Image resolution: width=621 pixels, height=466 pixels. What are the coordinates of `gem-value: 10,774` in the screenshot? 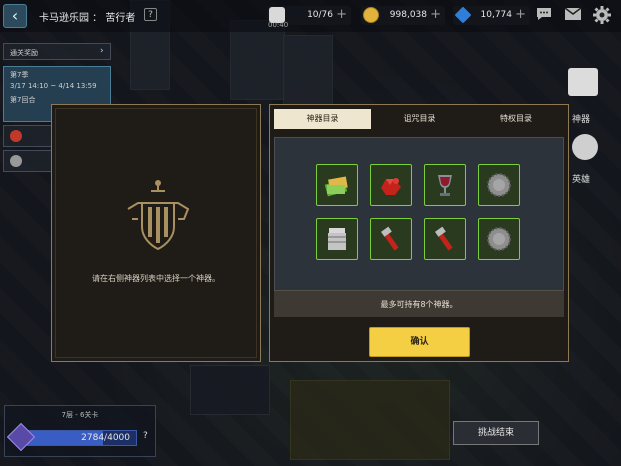 It's located at (496, 15).